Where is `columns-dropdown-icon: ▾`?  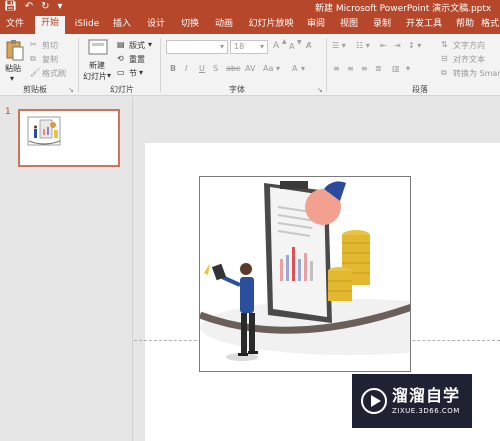
columns-dropdown-icon: ▾ is located at coordinates (408, 68).